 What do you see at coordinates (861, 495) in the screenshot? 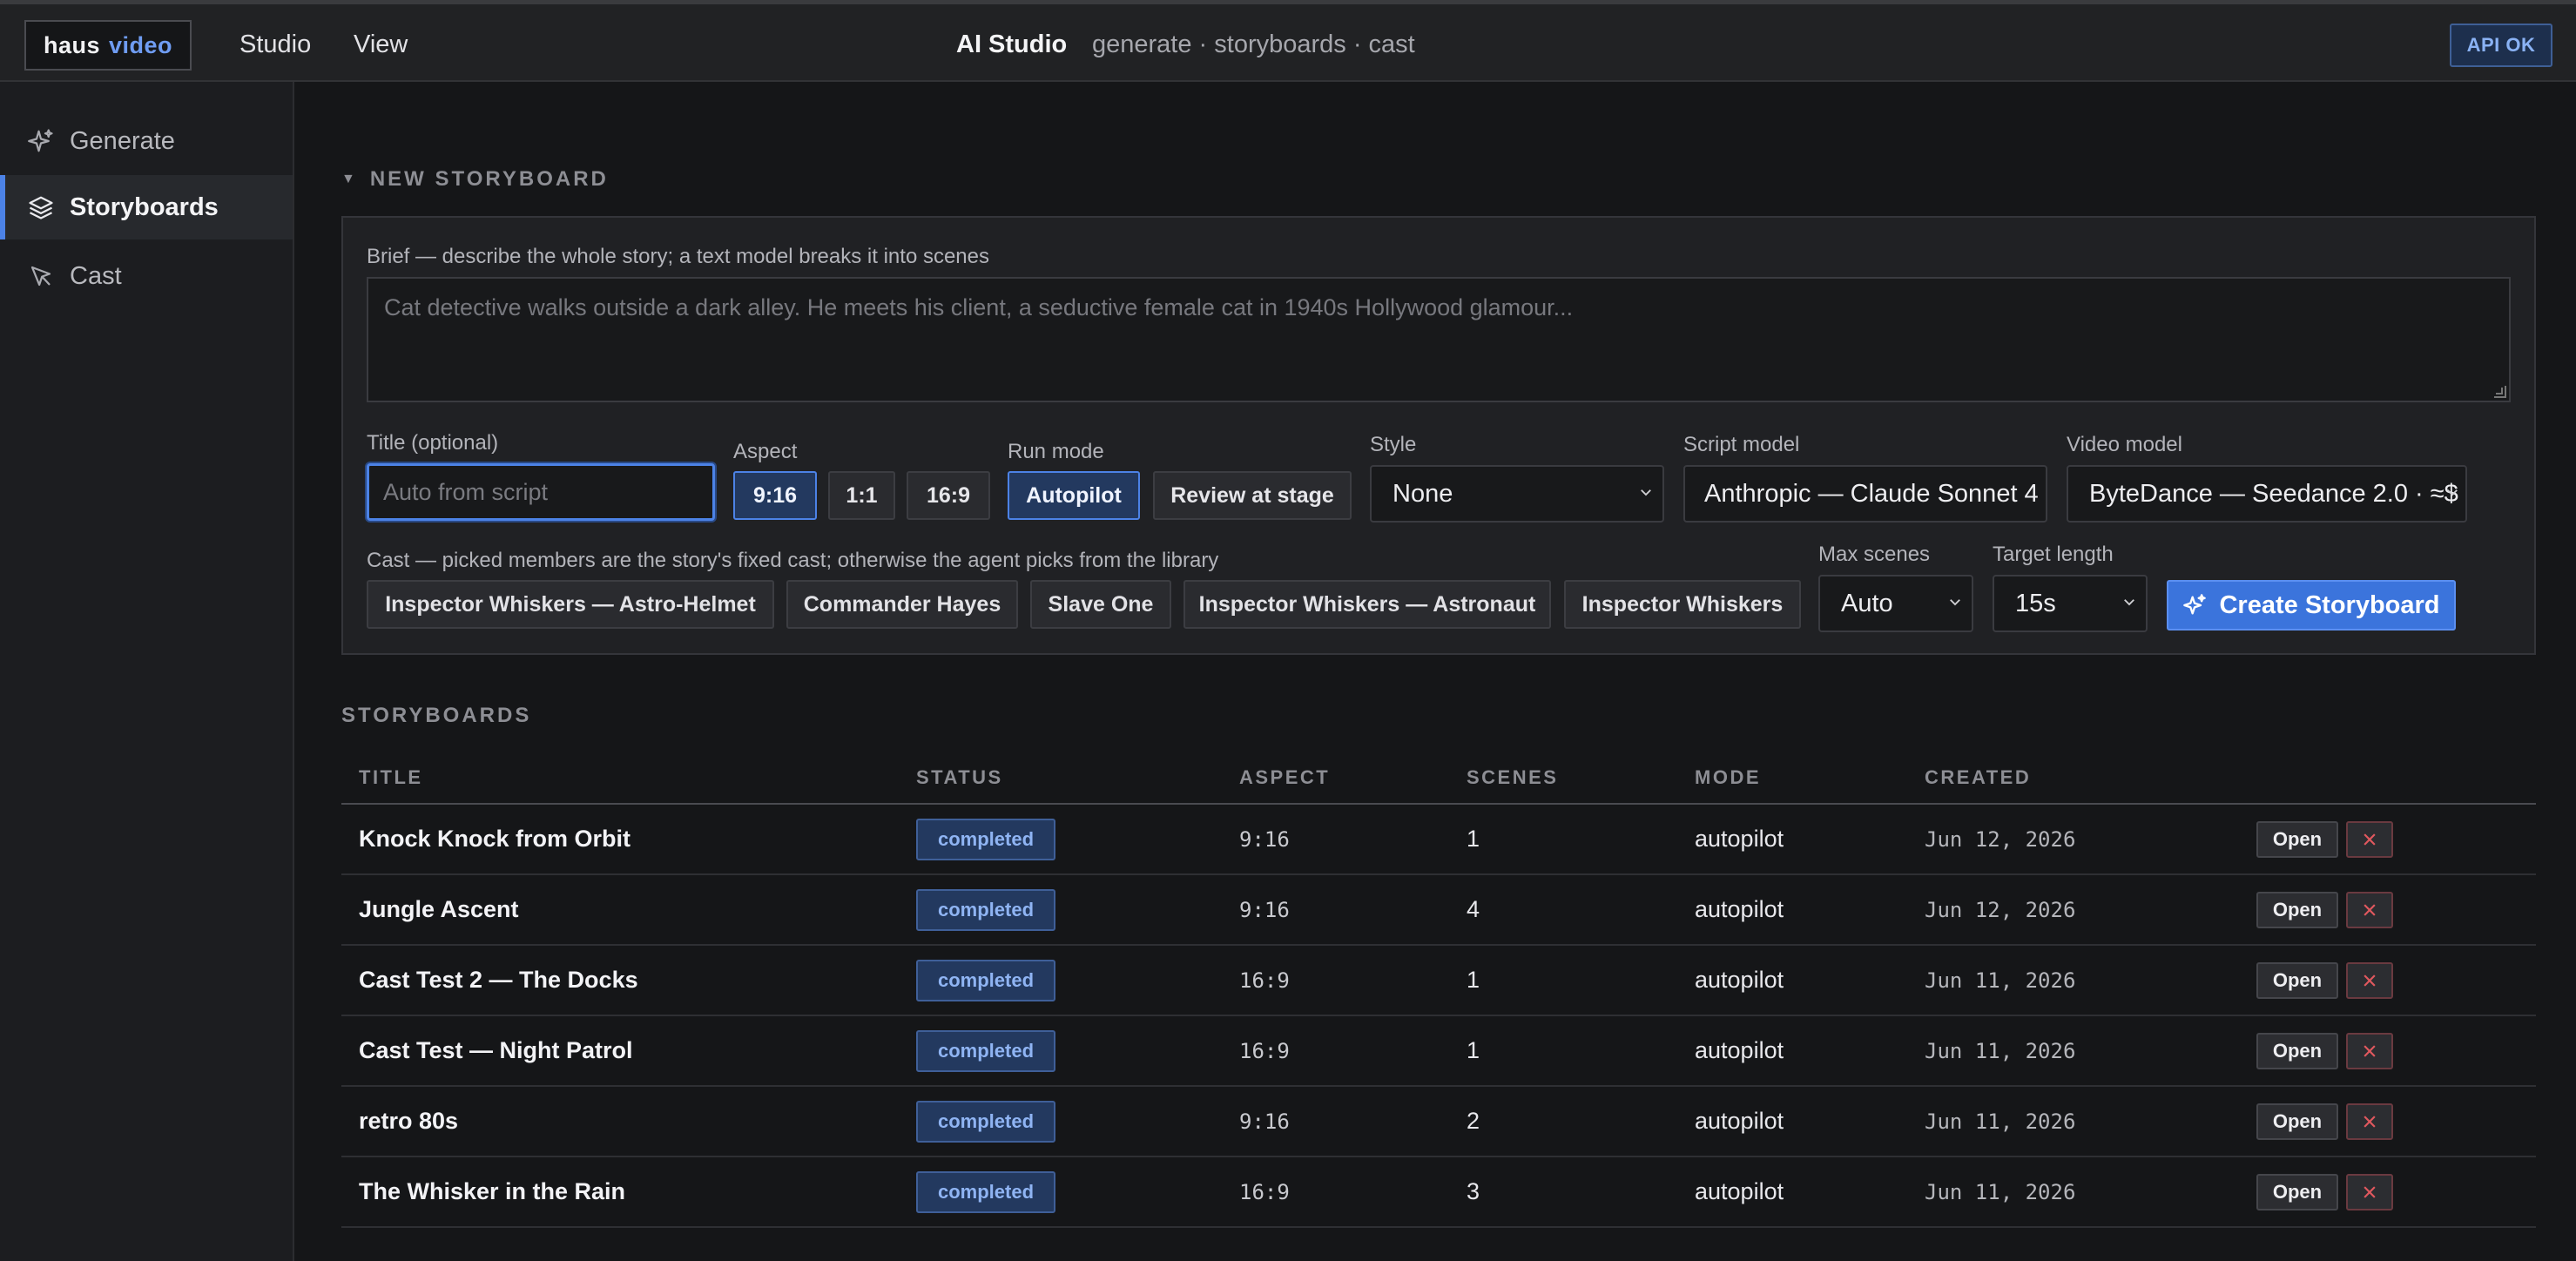
I see `aspect-1-1-button: 1:1` at bounding box center [861, 495].